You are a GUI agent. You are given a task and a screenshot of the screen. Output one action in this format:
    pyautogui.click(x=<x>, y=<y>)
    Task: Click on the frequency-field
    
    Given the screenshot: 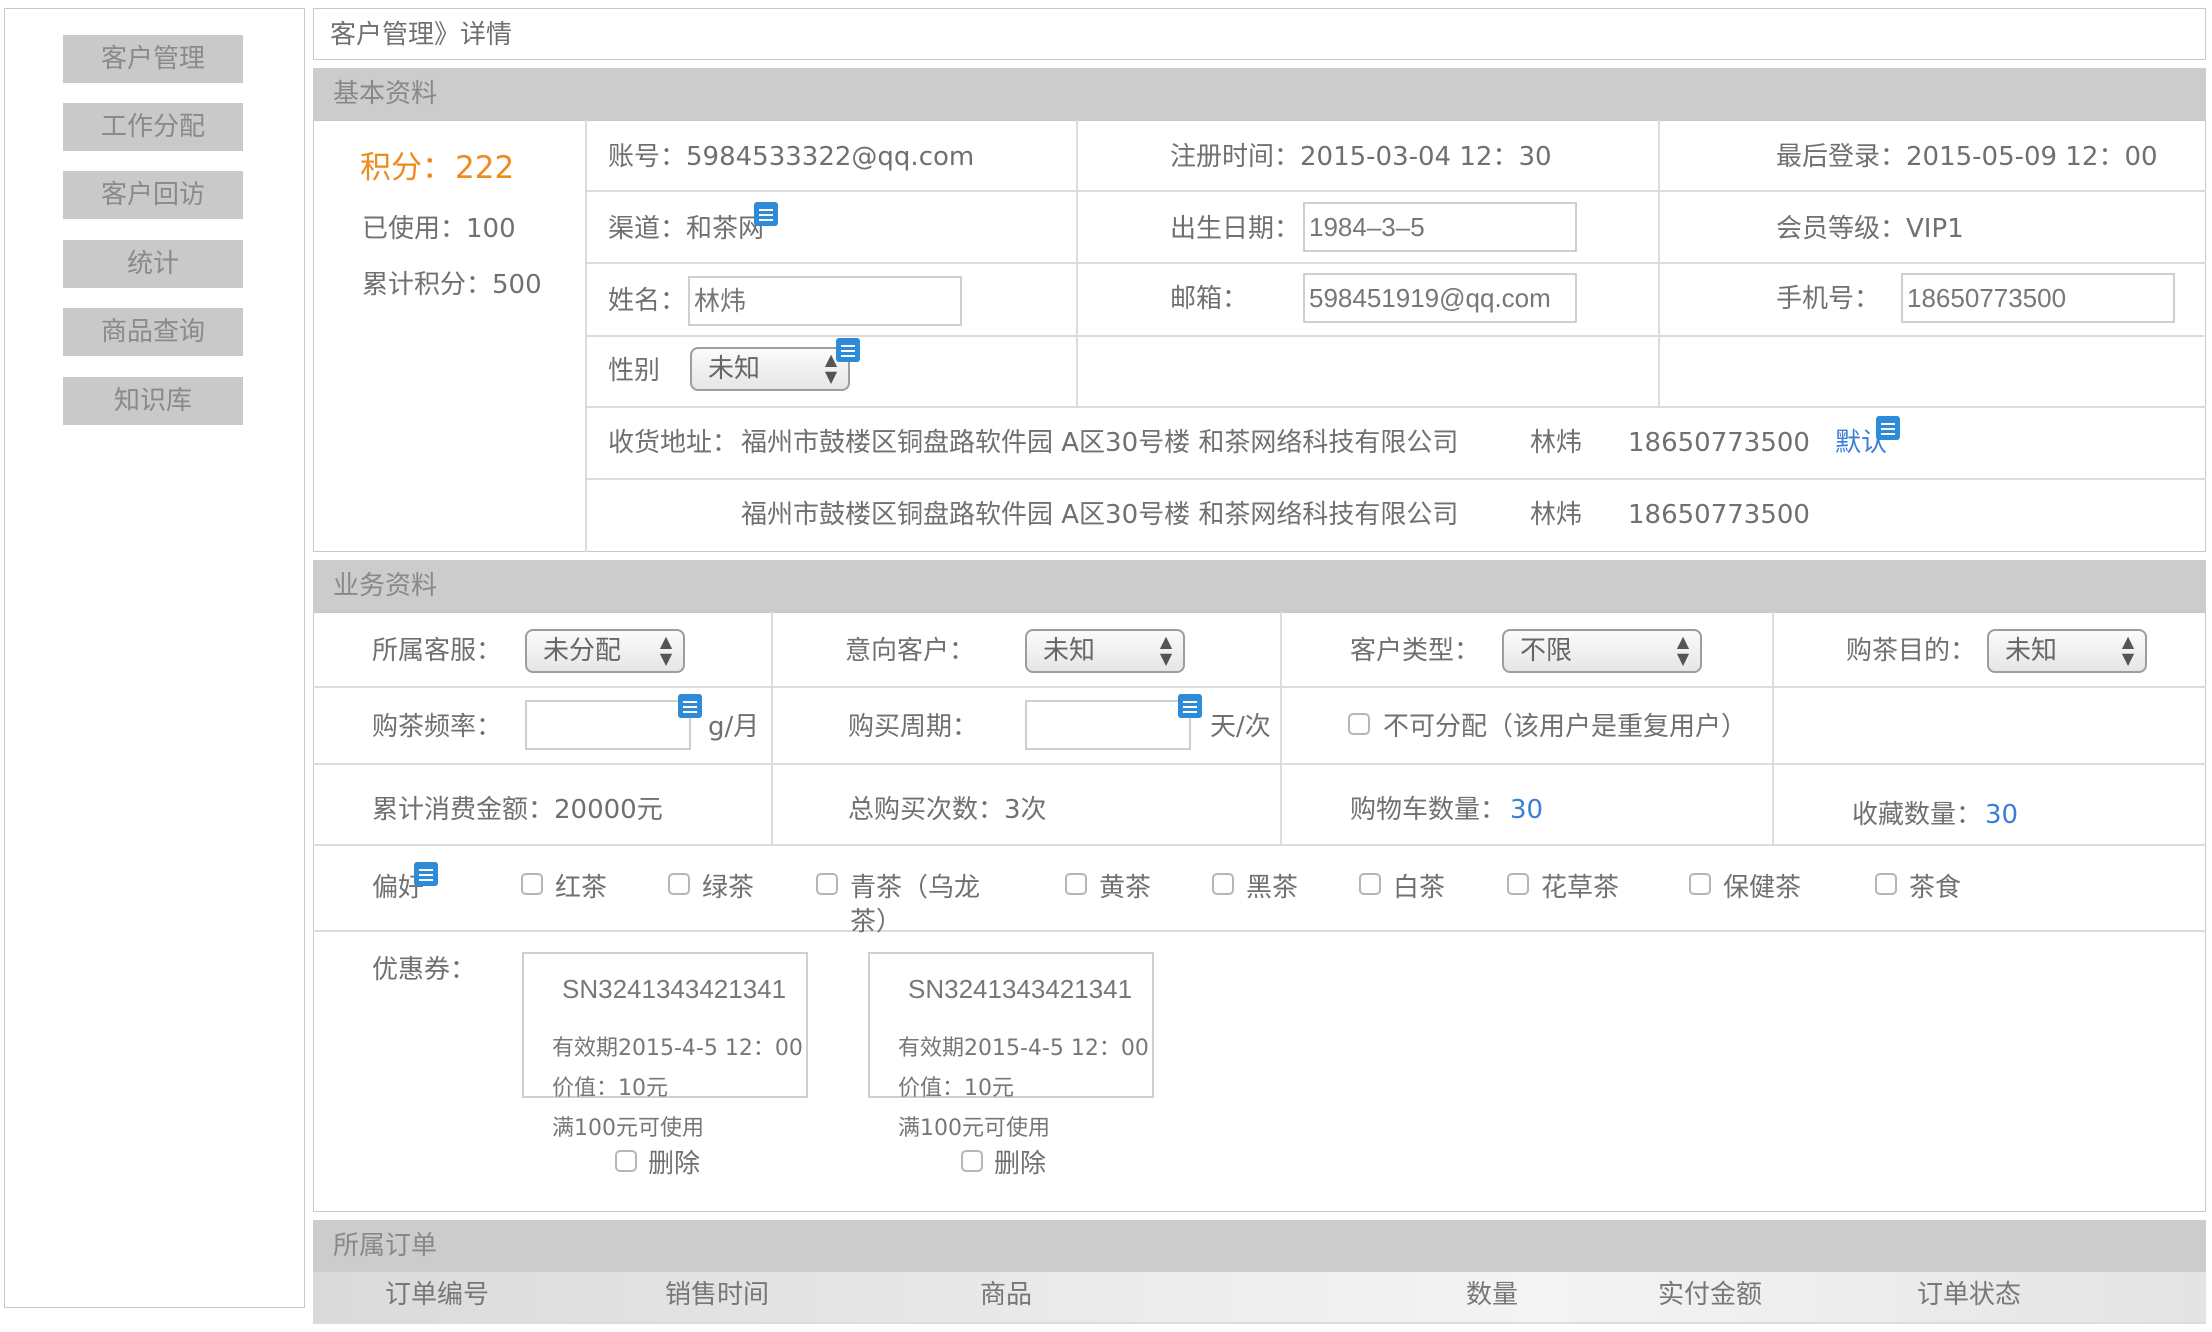 What is the action you would take?
    pyautogui.click(x=608, y=725)
    